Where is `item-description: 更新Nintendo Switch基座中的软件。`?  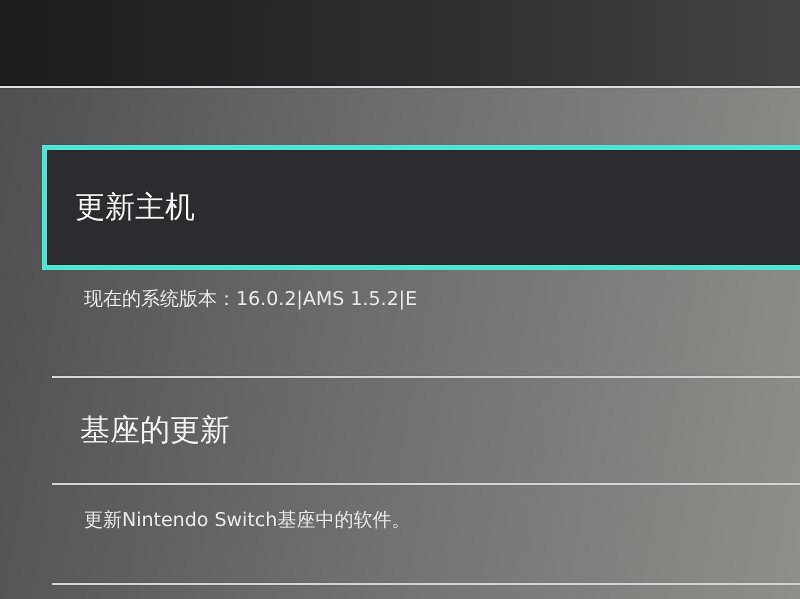 item-description: 更新Nintendo Switch基座中的软件。 is located at coordinates (247, 520).